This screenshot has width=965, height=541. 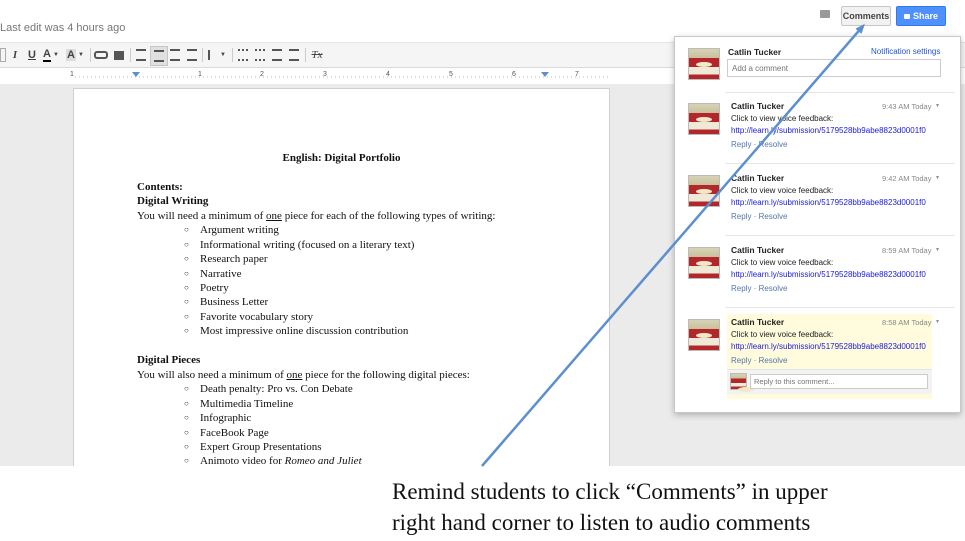 I want to click on intro-text: You will need a minimum of, so click(x=202, y=216).